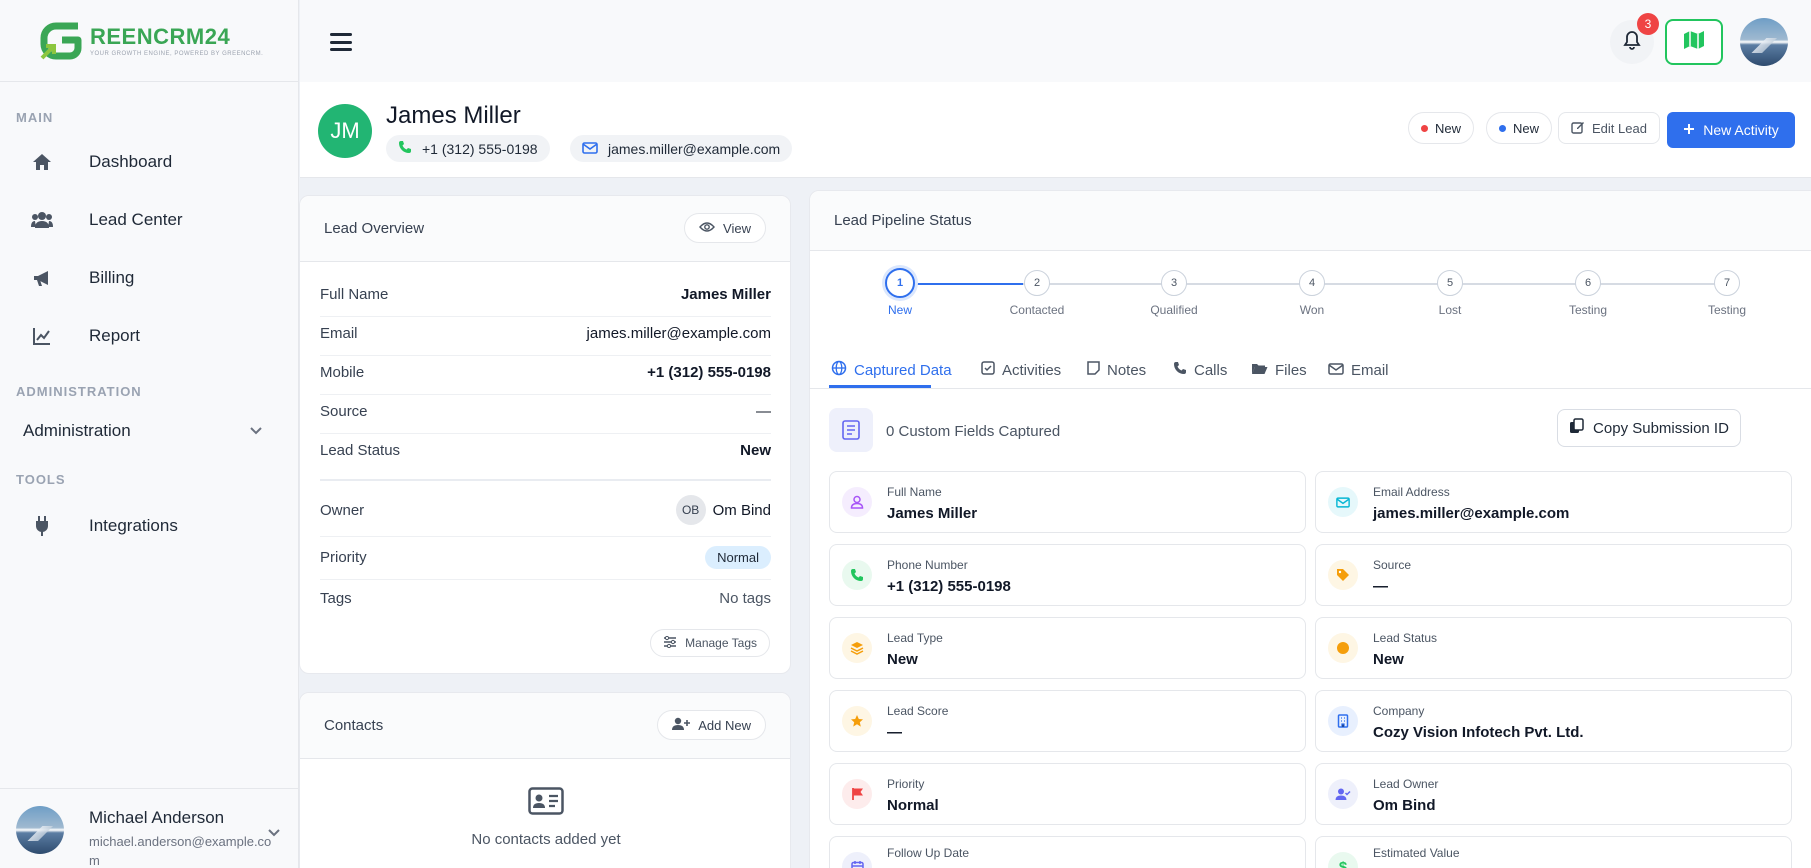  What do you see at coordinates (1576, 428) in the screenshot?
I see `copy-icon` at bounding box center [1576, 428].